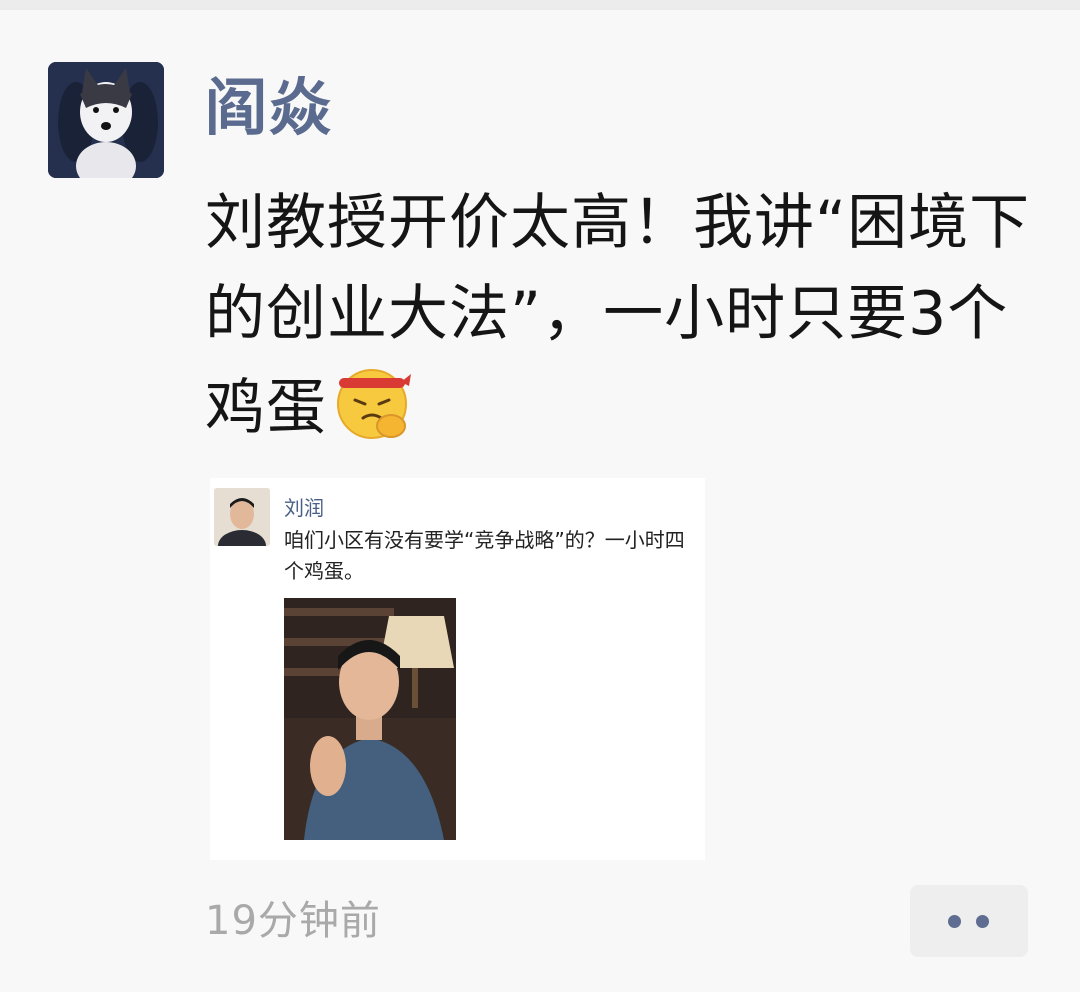 This screenshot has width=1080, height=992. I want to click on username: 阎焱, so click(269, 108).